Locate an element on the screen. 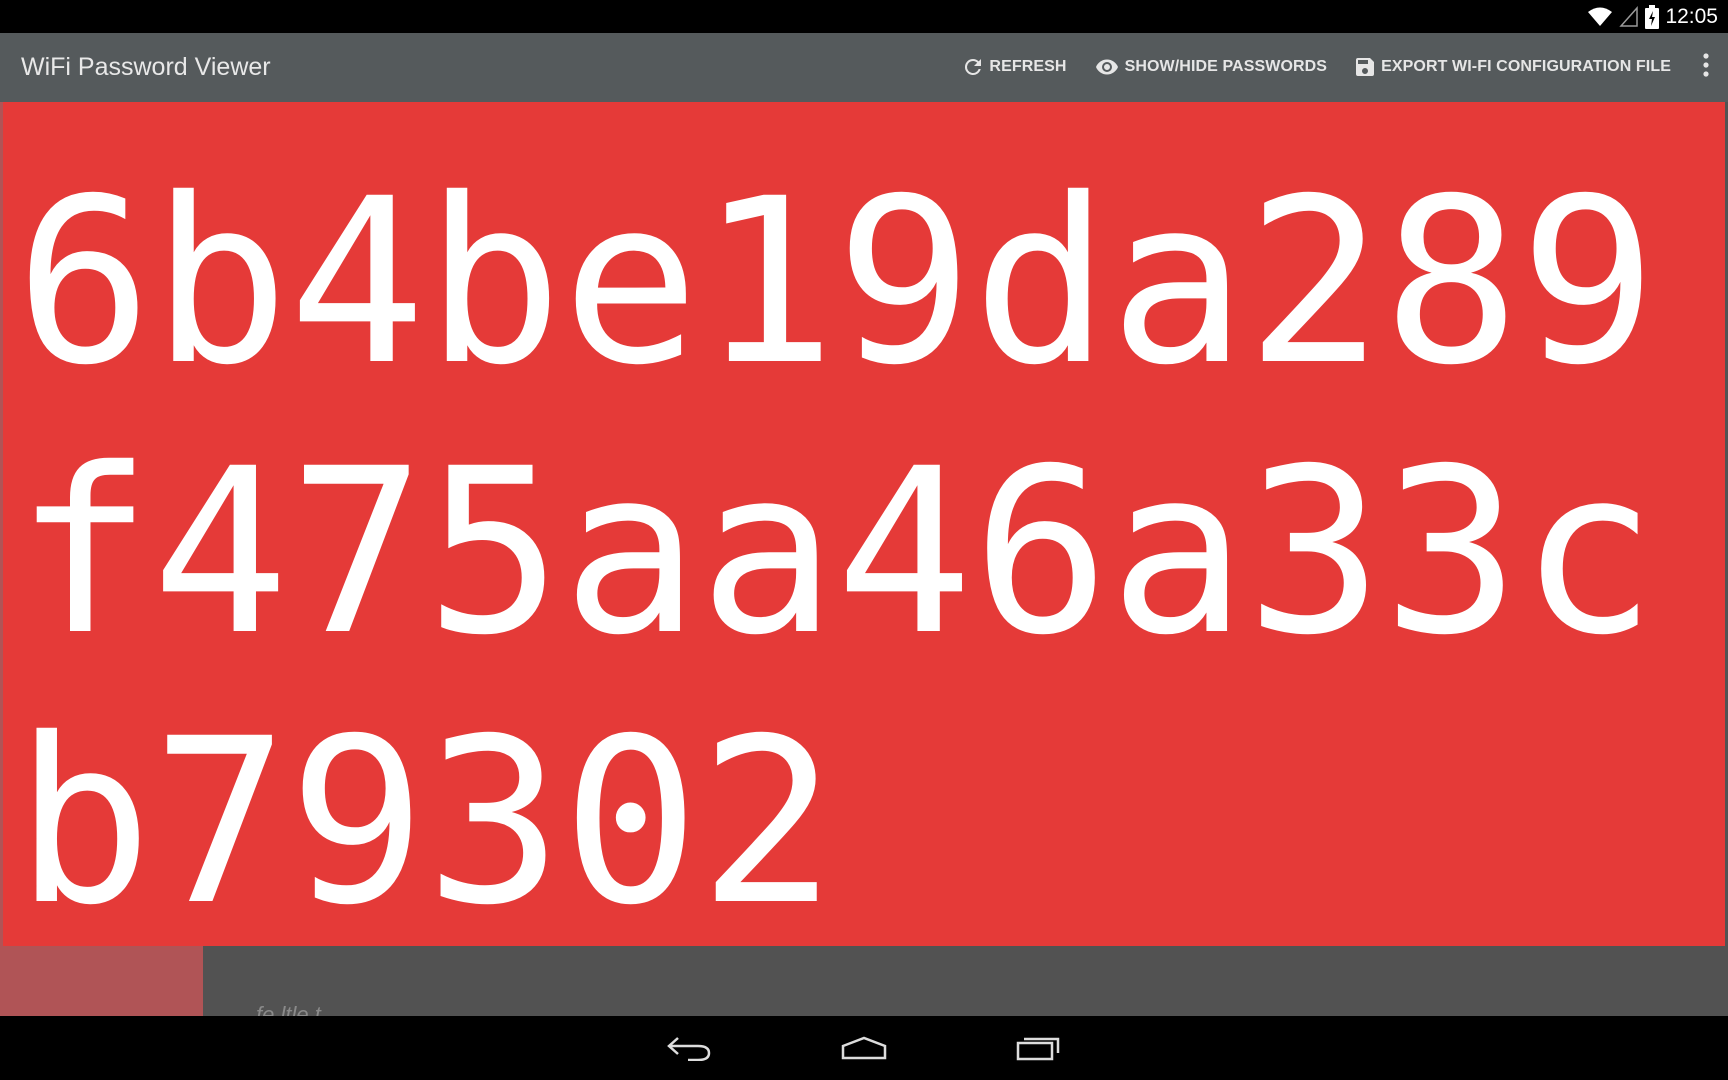 This screenshot has width=1728, height=1080. recents-icon is located at coordinates (1039, 1048).